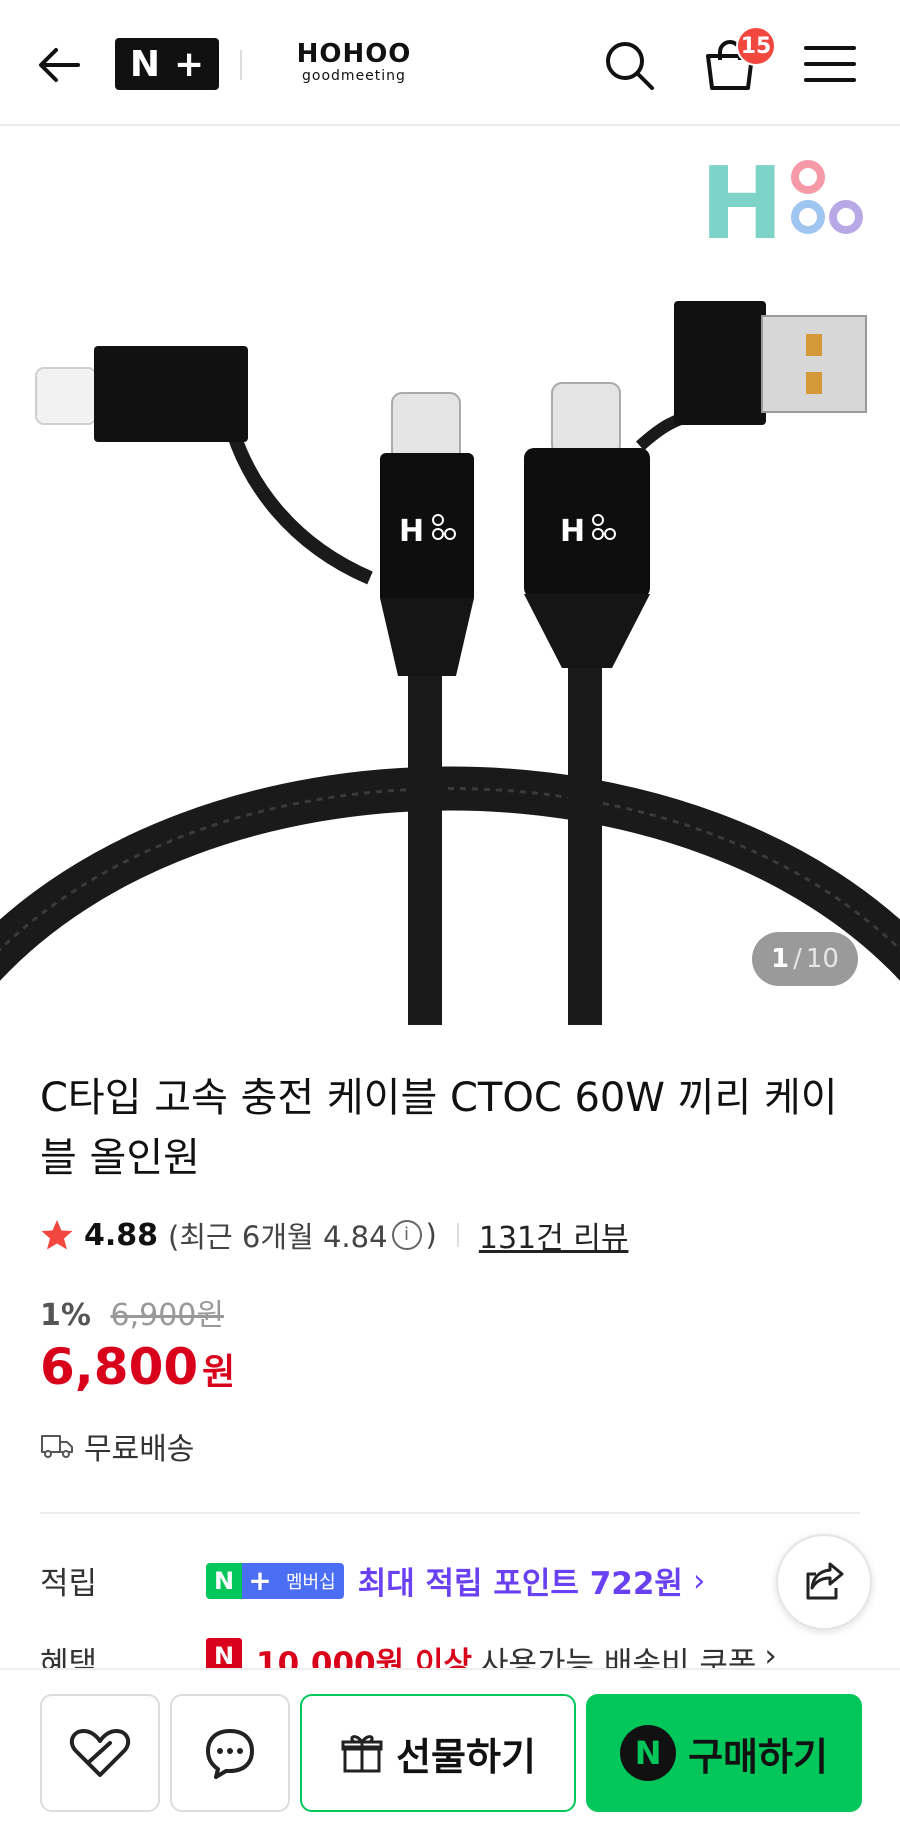 This screenshot has height=1838, width=900. Describe the element at coordinates (411, 531) in the screenshot. I see `connector-left-label: H` at that location.